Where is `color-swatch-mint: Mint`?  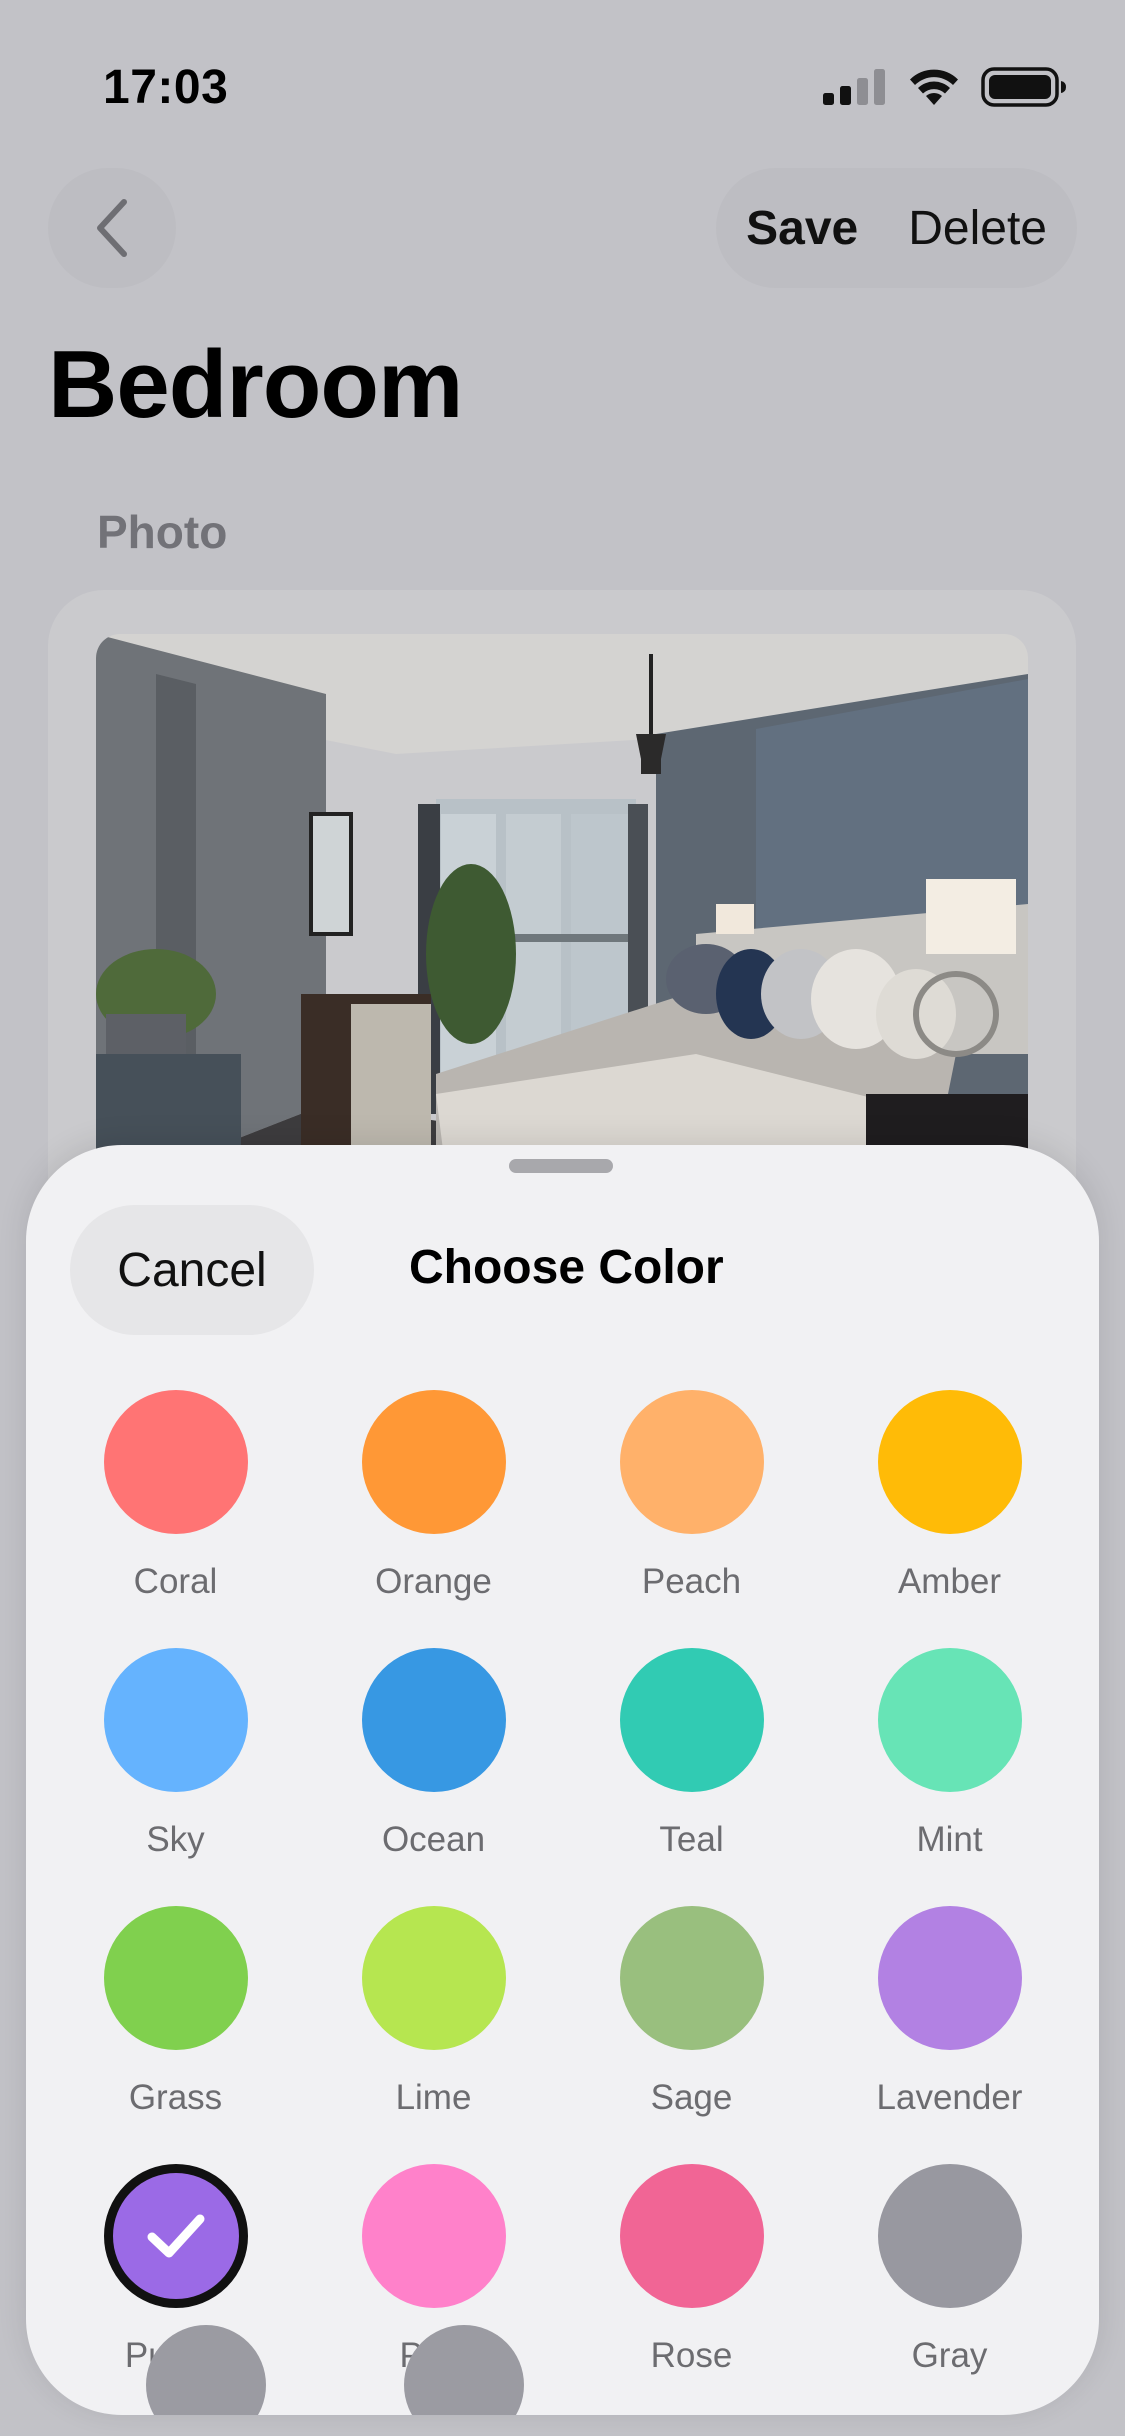 color-swatch-mint: Mint is located at coordinates (950, 1754).